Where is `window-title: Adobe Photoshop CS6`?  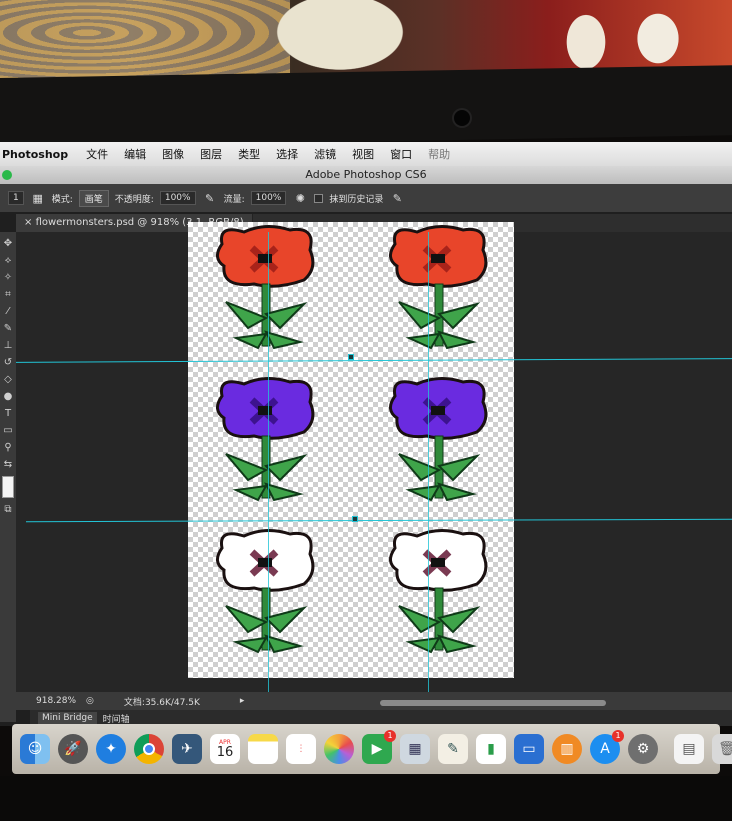
window-title: Adobe Photoshop CS6 is located at coordinates (366, 174).